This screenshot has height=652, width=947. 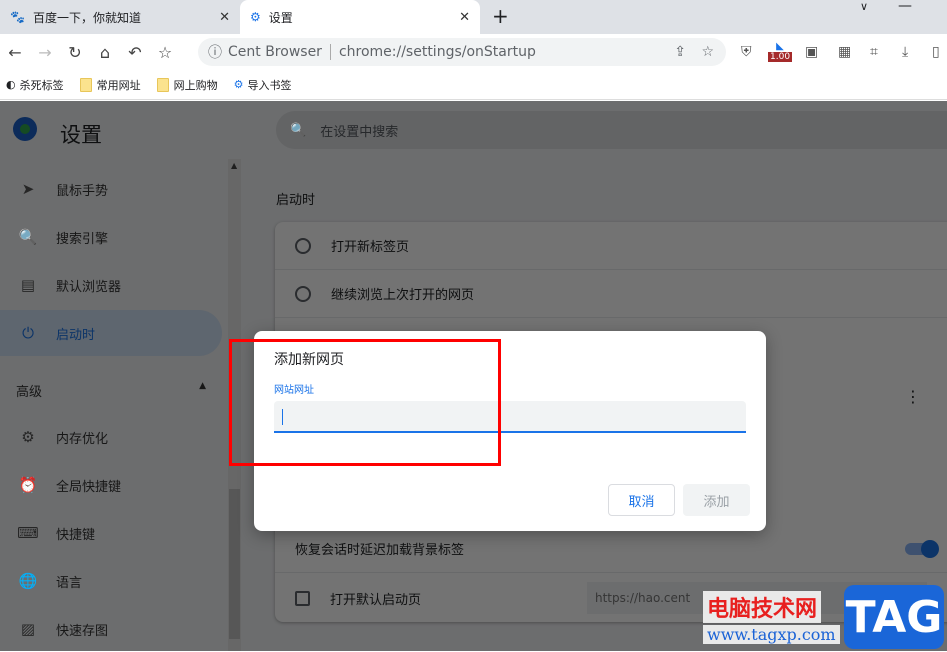 I want to click on image-icon: ▨, so click(x=28, y=629).